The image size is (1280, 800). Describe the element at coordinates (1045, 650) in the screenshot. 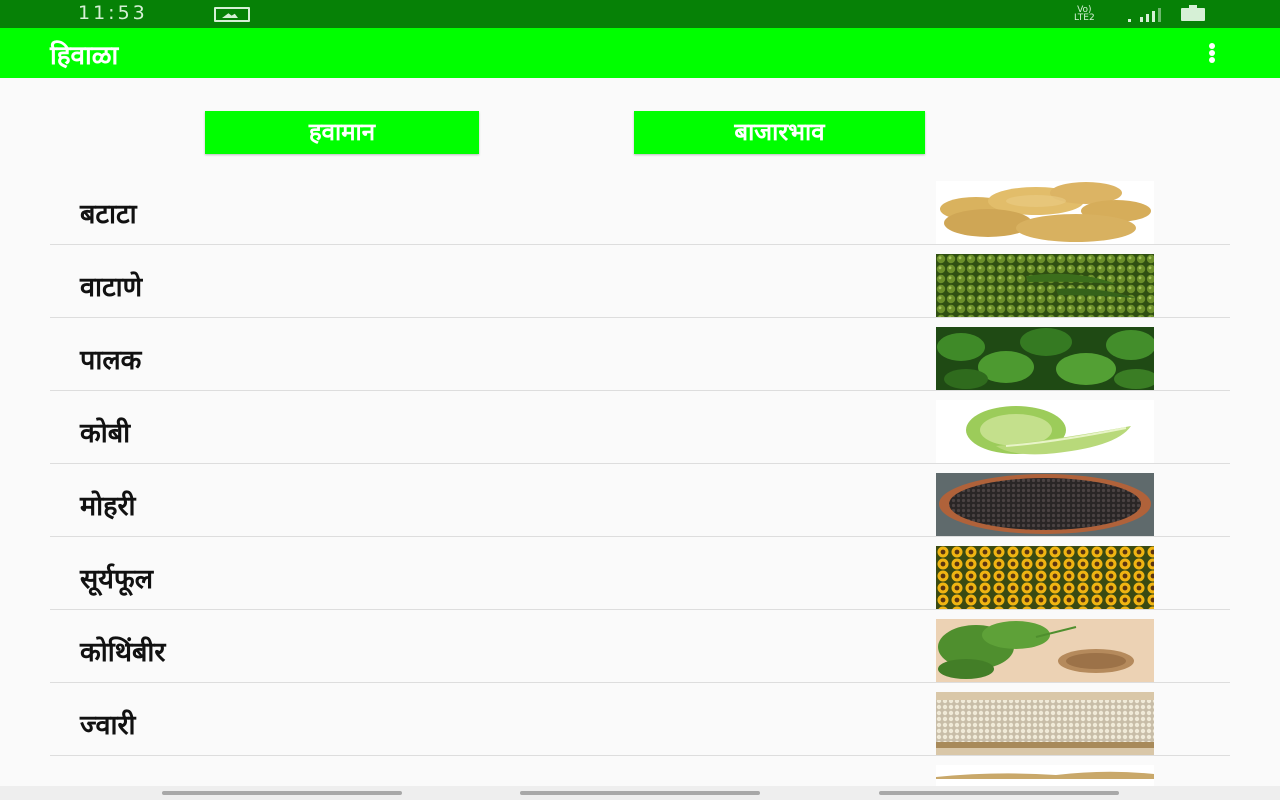

I see `coriander-image` at that location.